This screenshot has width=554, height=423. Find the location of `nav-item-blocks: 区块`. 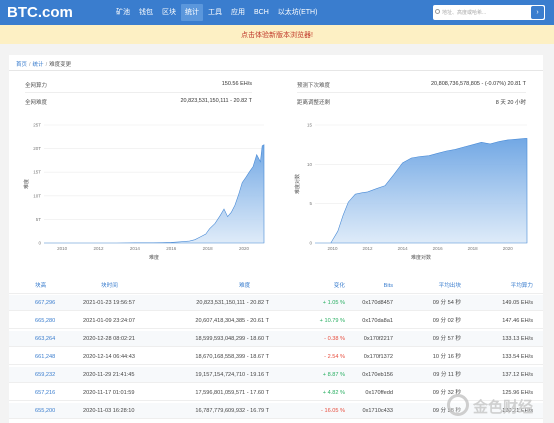

nav-item-blocks: 区块 is located at coordinates (169, 12).